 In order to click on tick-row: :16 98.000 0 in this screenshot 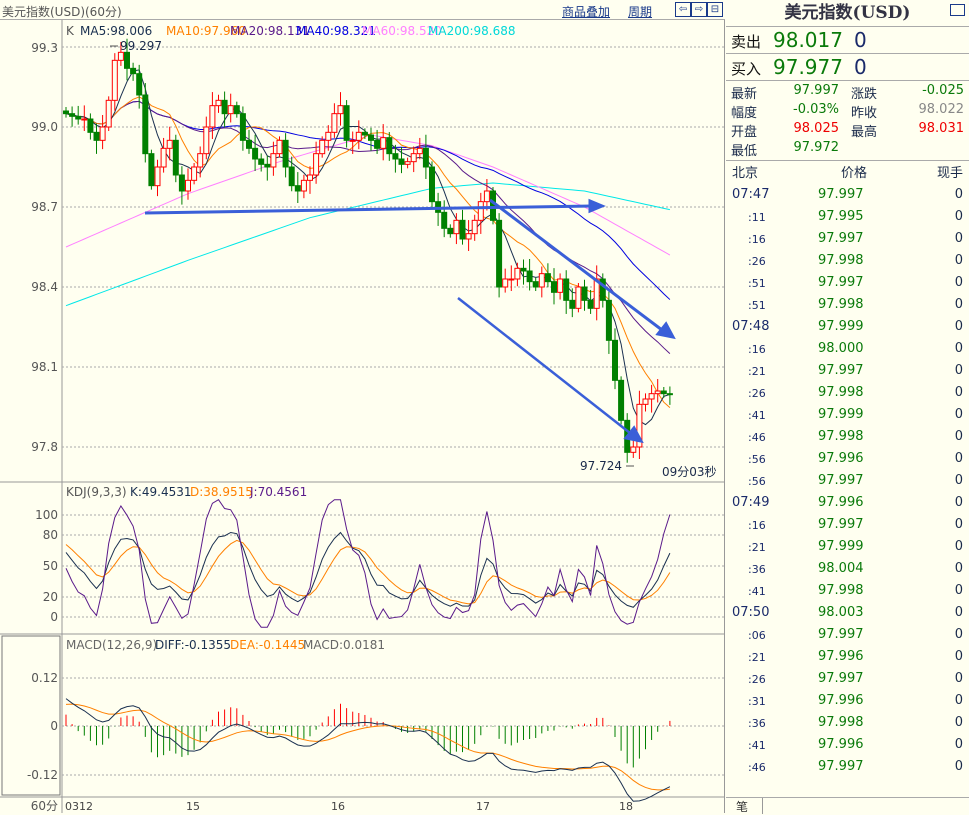, I will do `click(847, 349)`.